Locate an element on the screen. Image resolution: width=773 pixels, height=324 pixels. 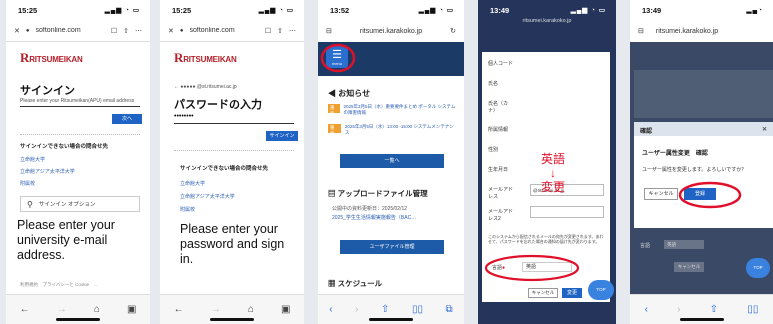
field-label: 生年月日 is located at coordinates (498, 170).